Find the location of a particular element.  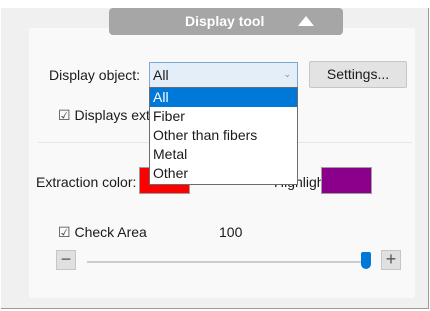

check-area-slider-thumb is located at coordinates (366, 260).